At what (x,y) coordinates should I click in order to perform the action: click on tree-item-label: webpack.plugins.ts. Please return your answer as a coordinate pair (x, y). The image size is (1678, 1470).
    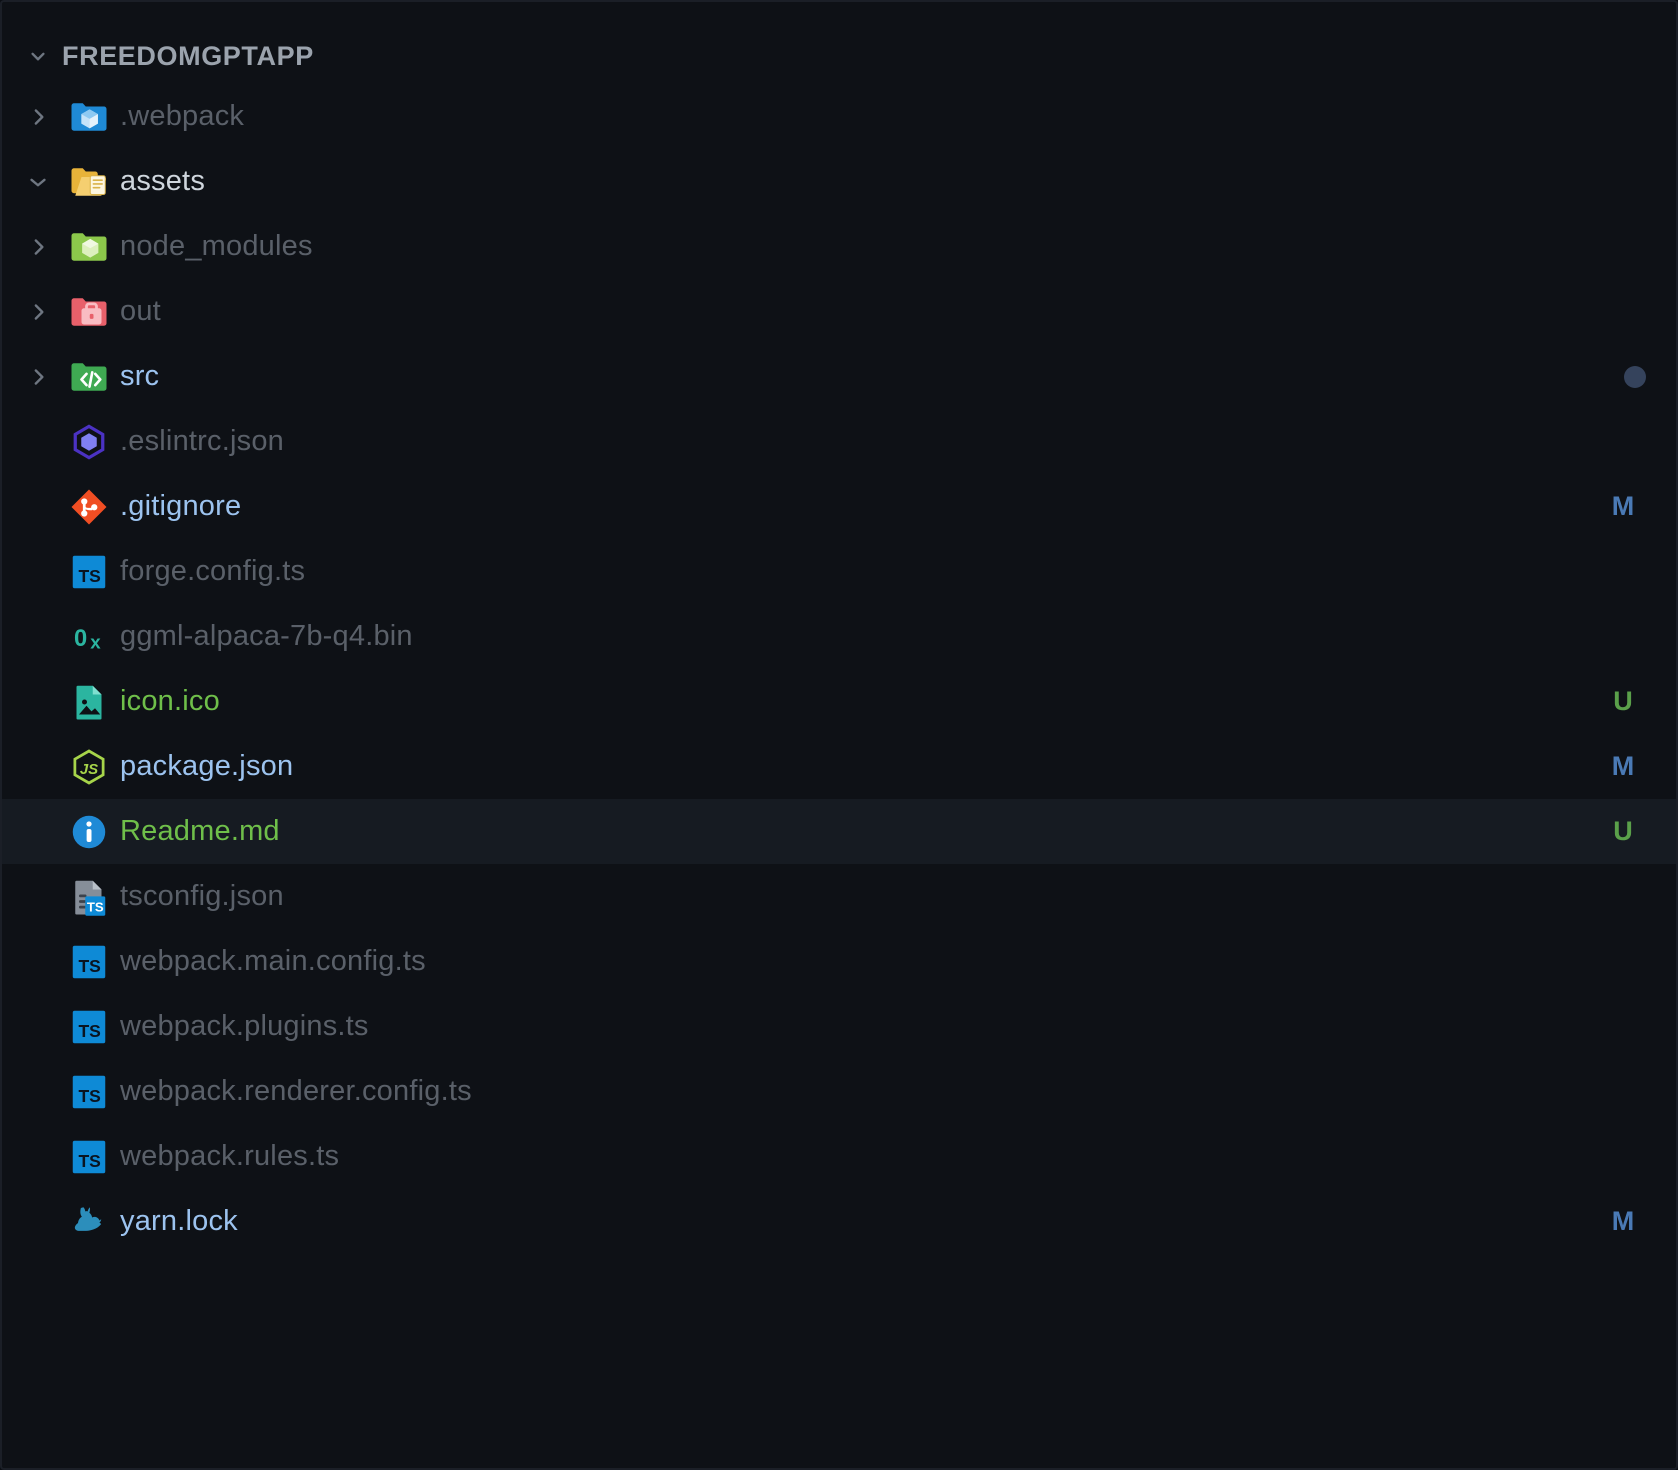
    Looking at the image, I should click on (244, 1026).